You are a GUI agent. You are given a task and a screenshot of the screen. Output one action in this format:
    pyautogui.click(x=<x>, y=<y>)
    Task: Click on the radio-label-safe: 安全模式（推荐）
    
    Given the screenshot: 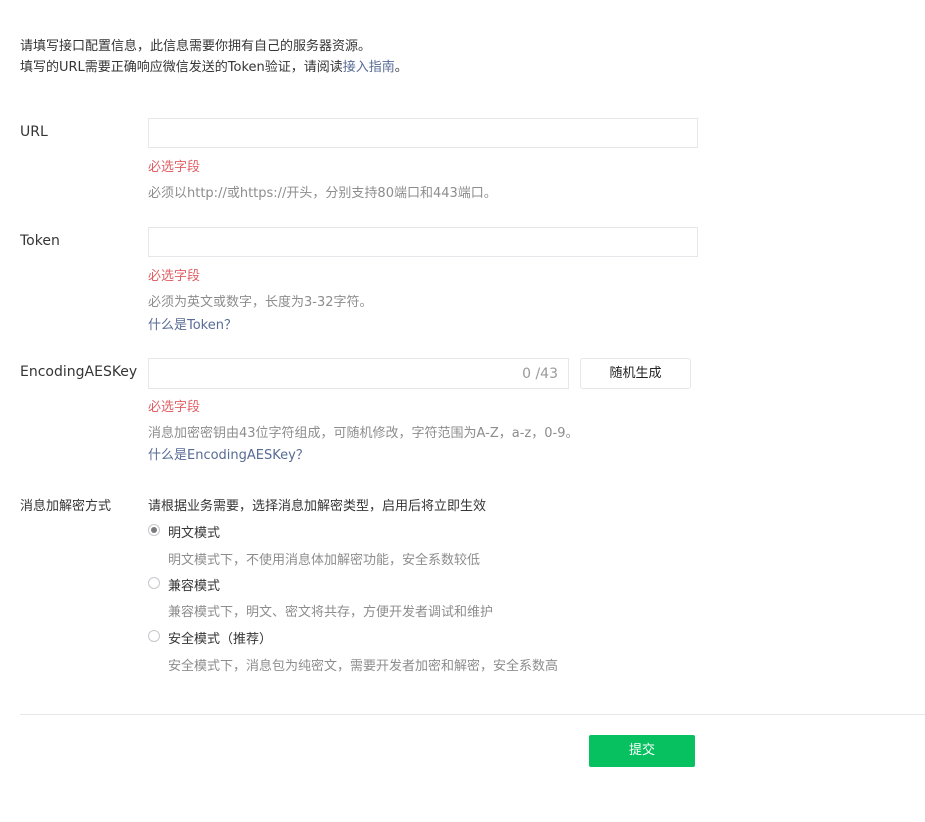 What is the action you would take?
    pyautogui.click(x=220, y=639)
    